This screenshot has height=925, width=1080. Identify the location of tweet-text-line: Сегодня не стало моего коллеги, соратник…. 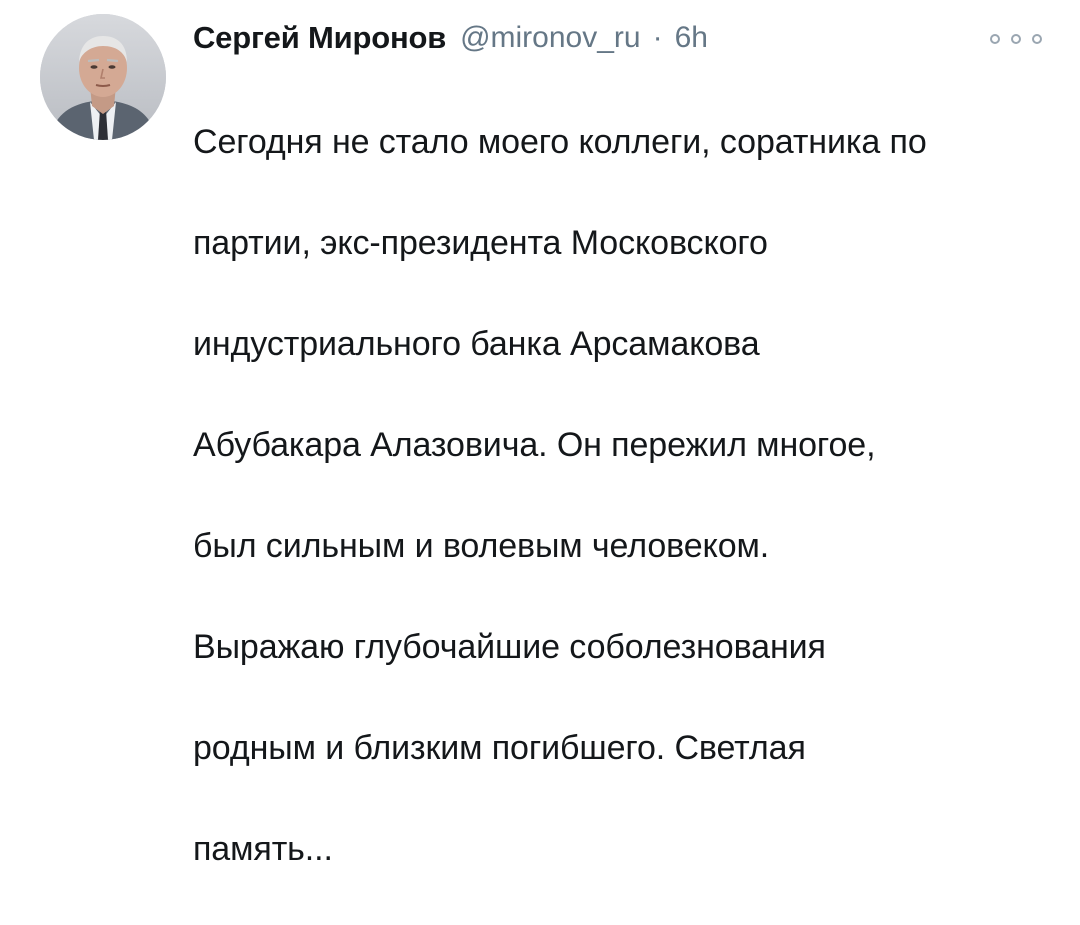
(560, 141).